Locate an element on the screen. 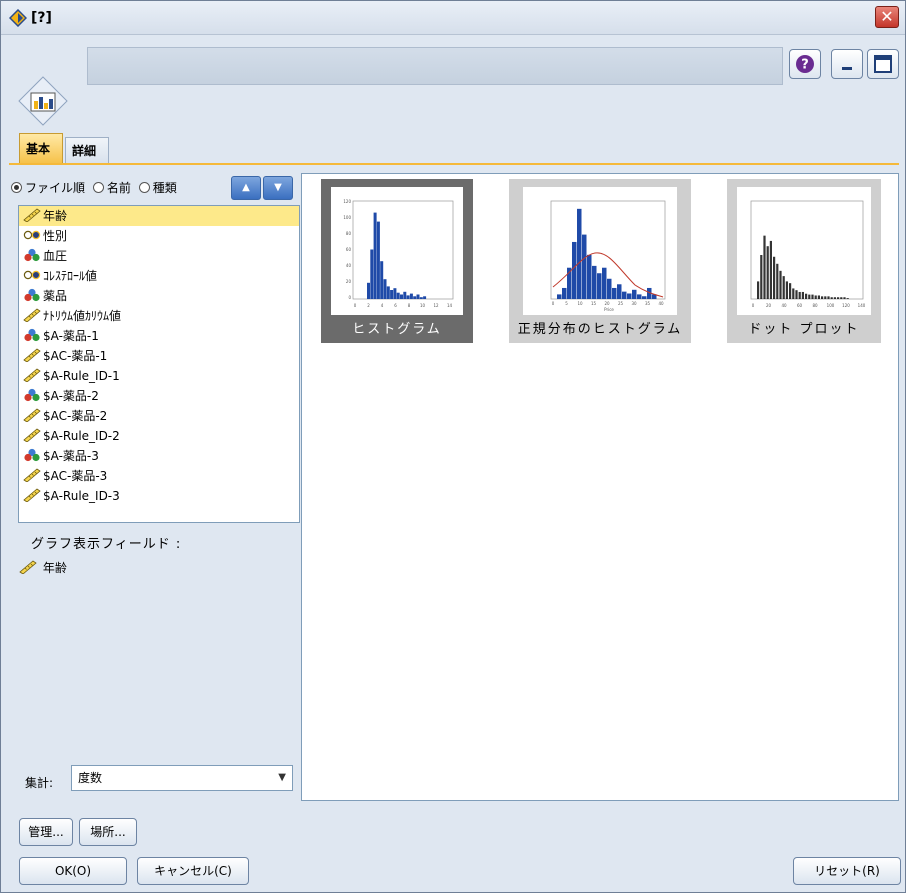 The height and width of the screenshot is (893, 906). graph-field-label: 年齢 is located at coordinates (54, 568).